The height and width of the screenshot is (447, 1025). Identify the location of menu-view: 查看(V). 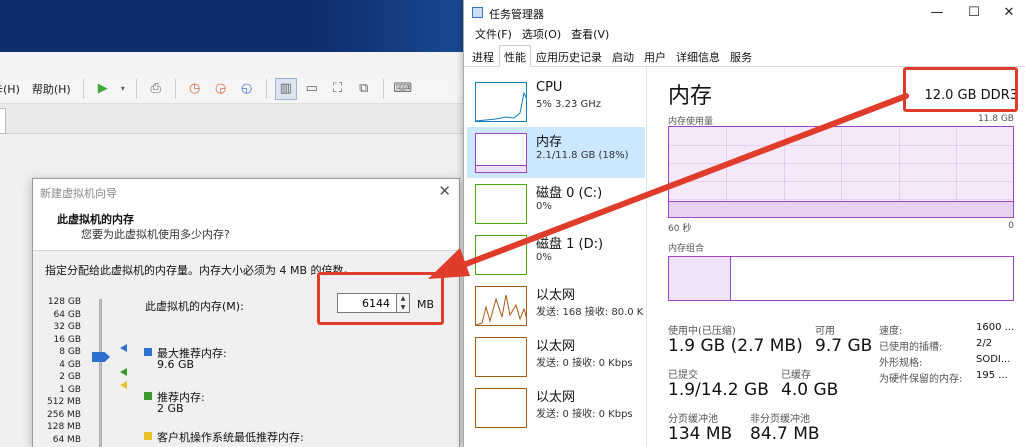
(590, 35).